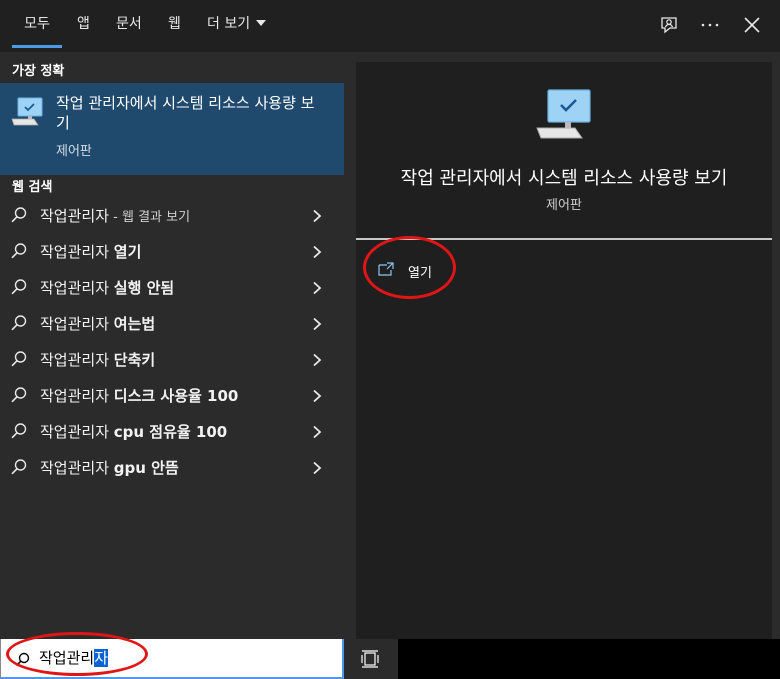 The height and width of the screenshot is (679, 780). I want to click on best-match-heading: 가장 정확, so click(38, 71).